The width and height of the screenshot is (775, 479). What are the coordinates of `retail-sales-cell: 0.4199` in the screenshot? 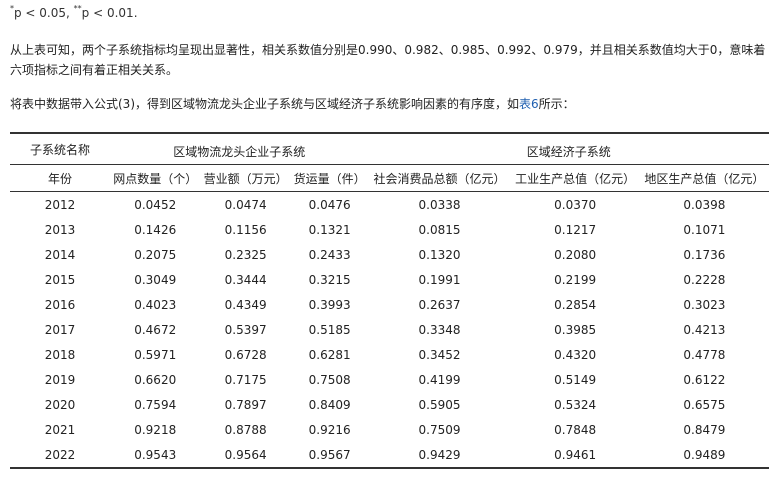 It's located at (439, 379).